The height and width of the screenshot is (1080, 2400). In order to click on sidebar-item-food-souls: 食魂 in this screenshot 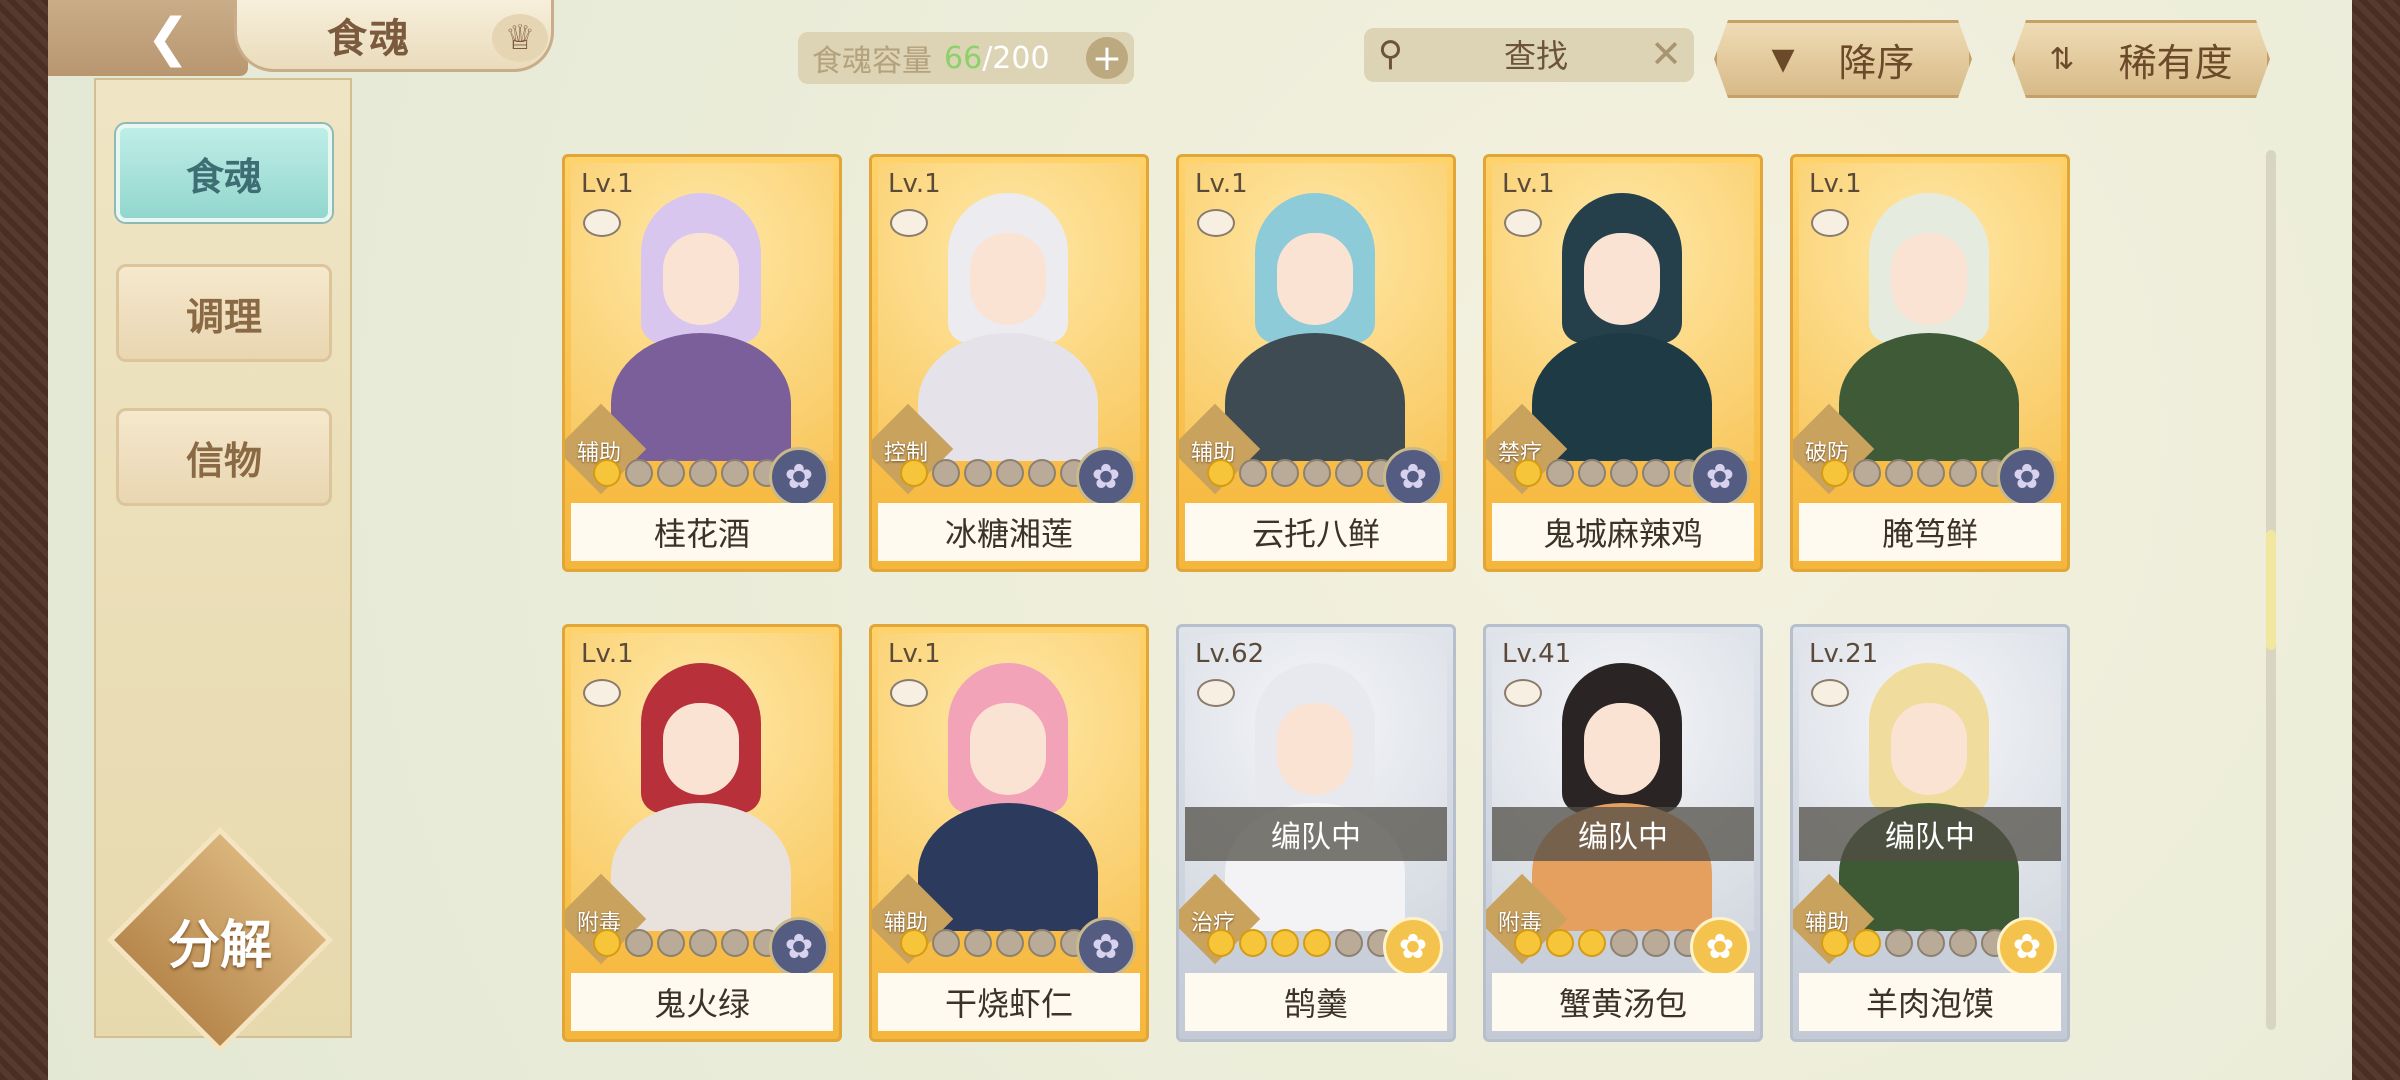, I will do `click(224, 173)`.